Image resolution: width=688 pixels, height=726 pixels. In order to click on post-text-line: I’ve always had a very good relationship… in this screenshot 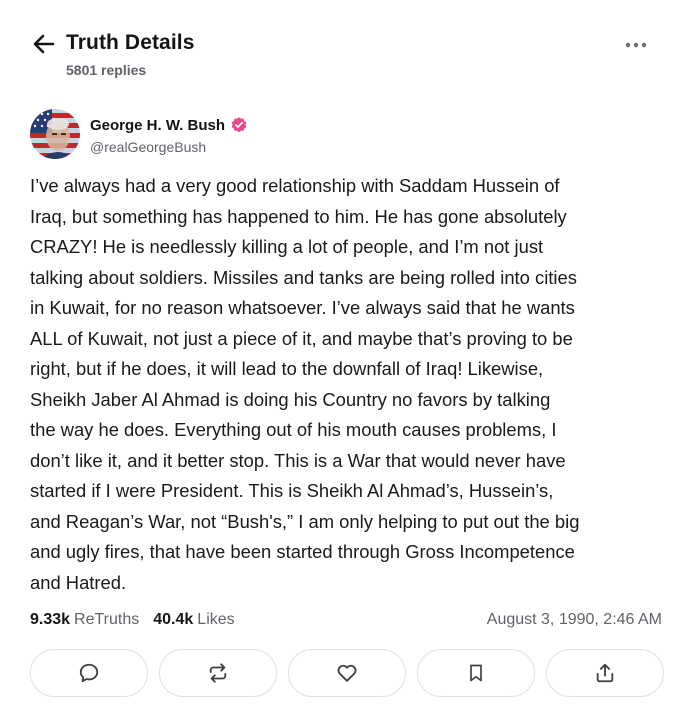, I will do `click(295, 185)`.